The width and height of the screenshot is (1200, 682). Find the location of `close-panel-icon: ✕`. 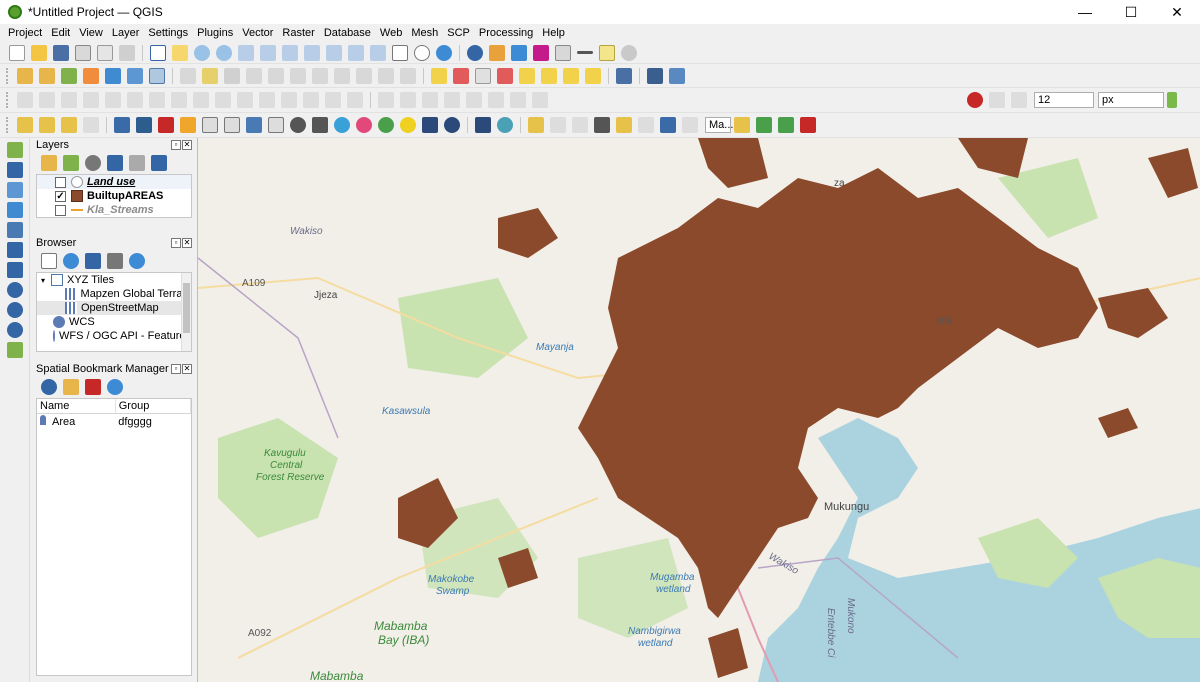

close-panel-icon: ✕ is located at coordinates (187, 369).